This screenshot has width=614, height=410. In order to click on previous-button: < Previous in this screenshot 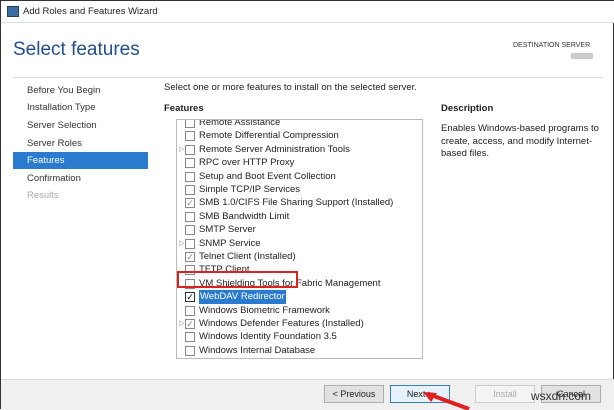, I will do `click(354, 394)`.